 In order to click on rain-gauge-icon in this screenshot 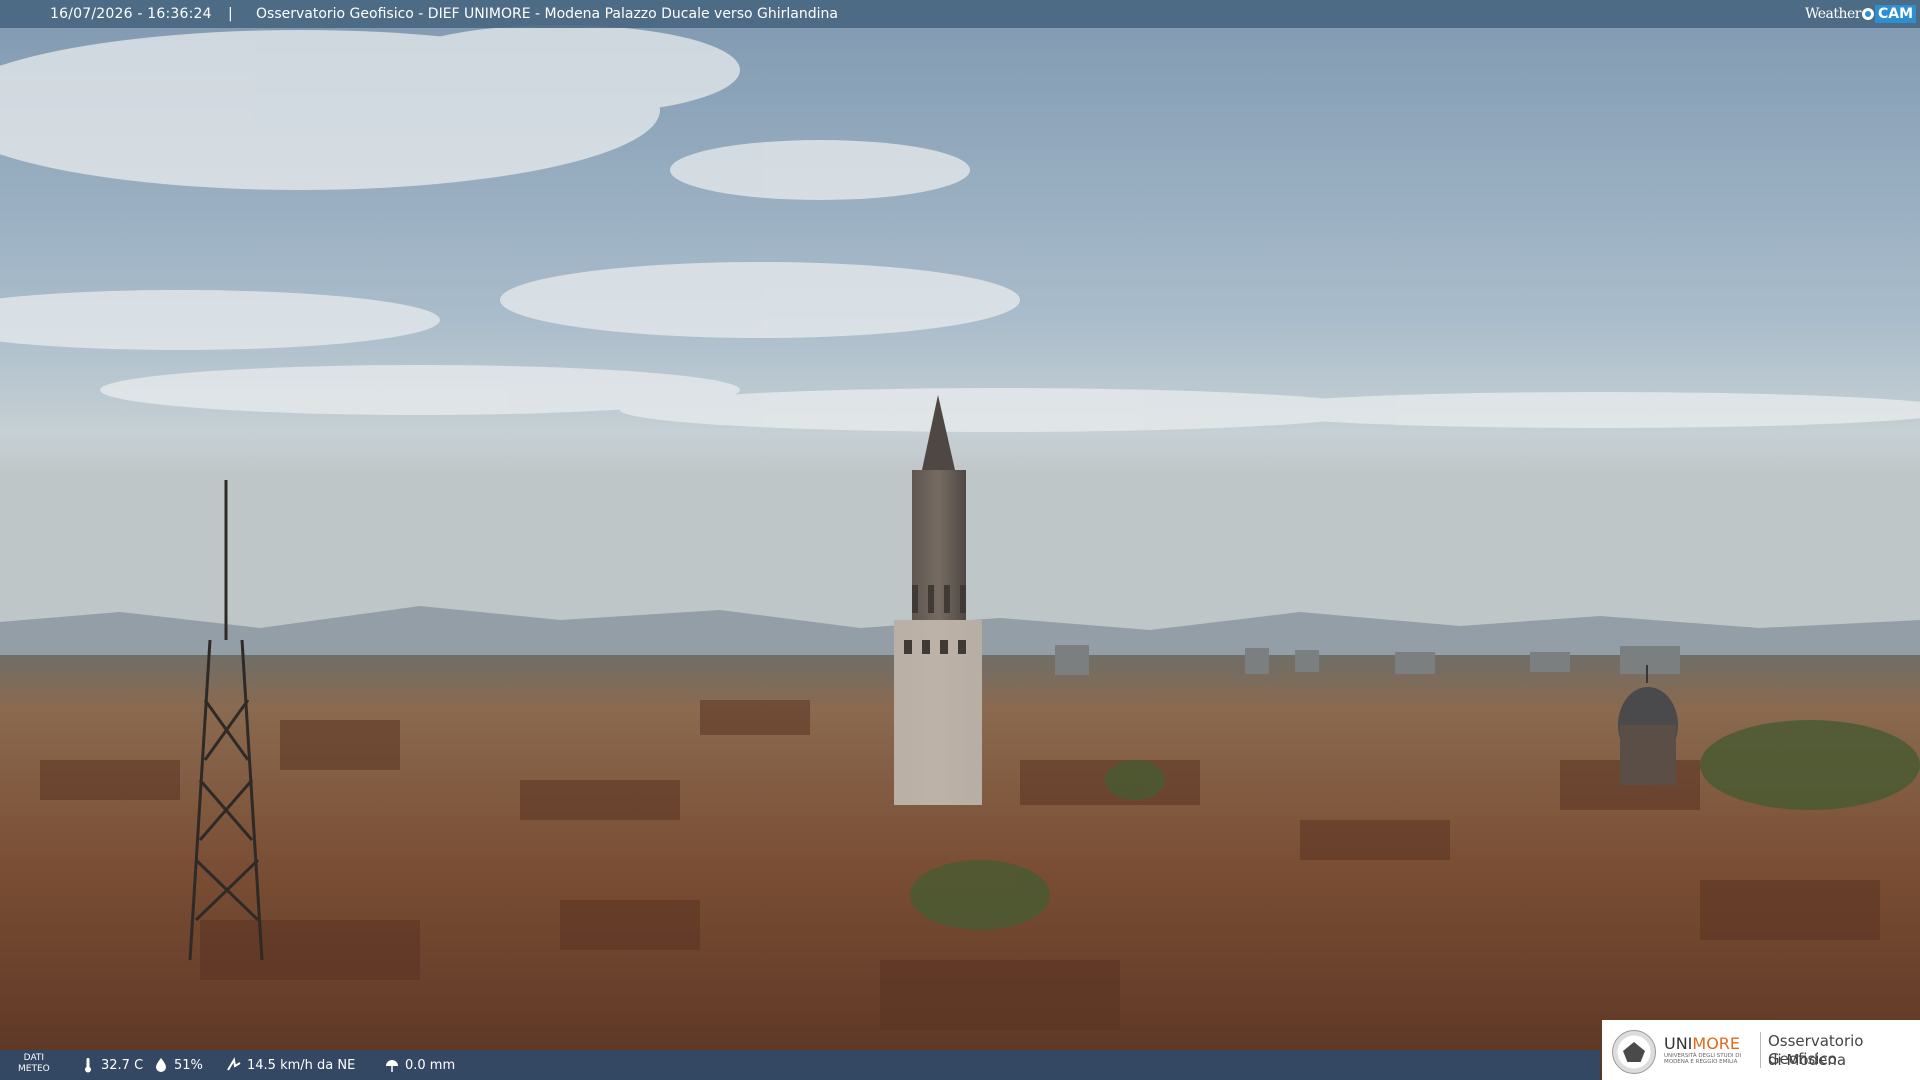, I will do `click(392, 1066)`.